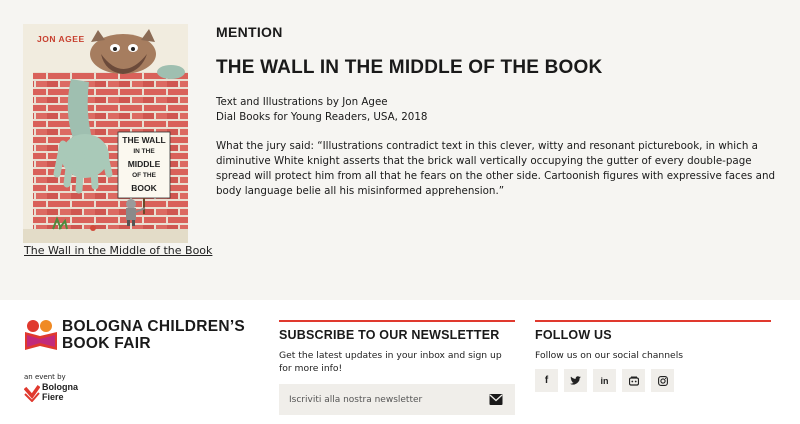  I want to click on cover-sign-line: MIDDLE, so click(144, 164).